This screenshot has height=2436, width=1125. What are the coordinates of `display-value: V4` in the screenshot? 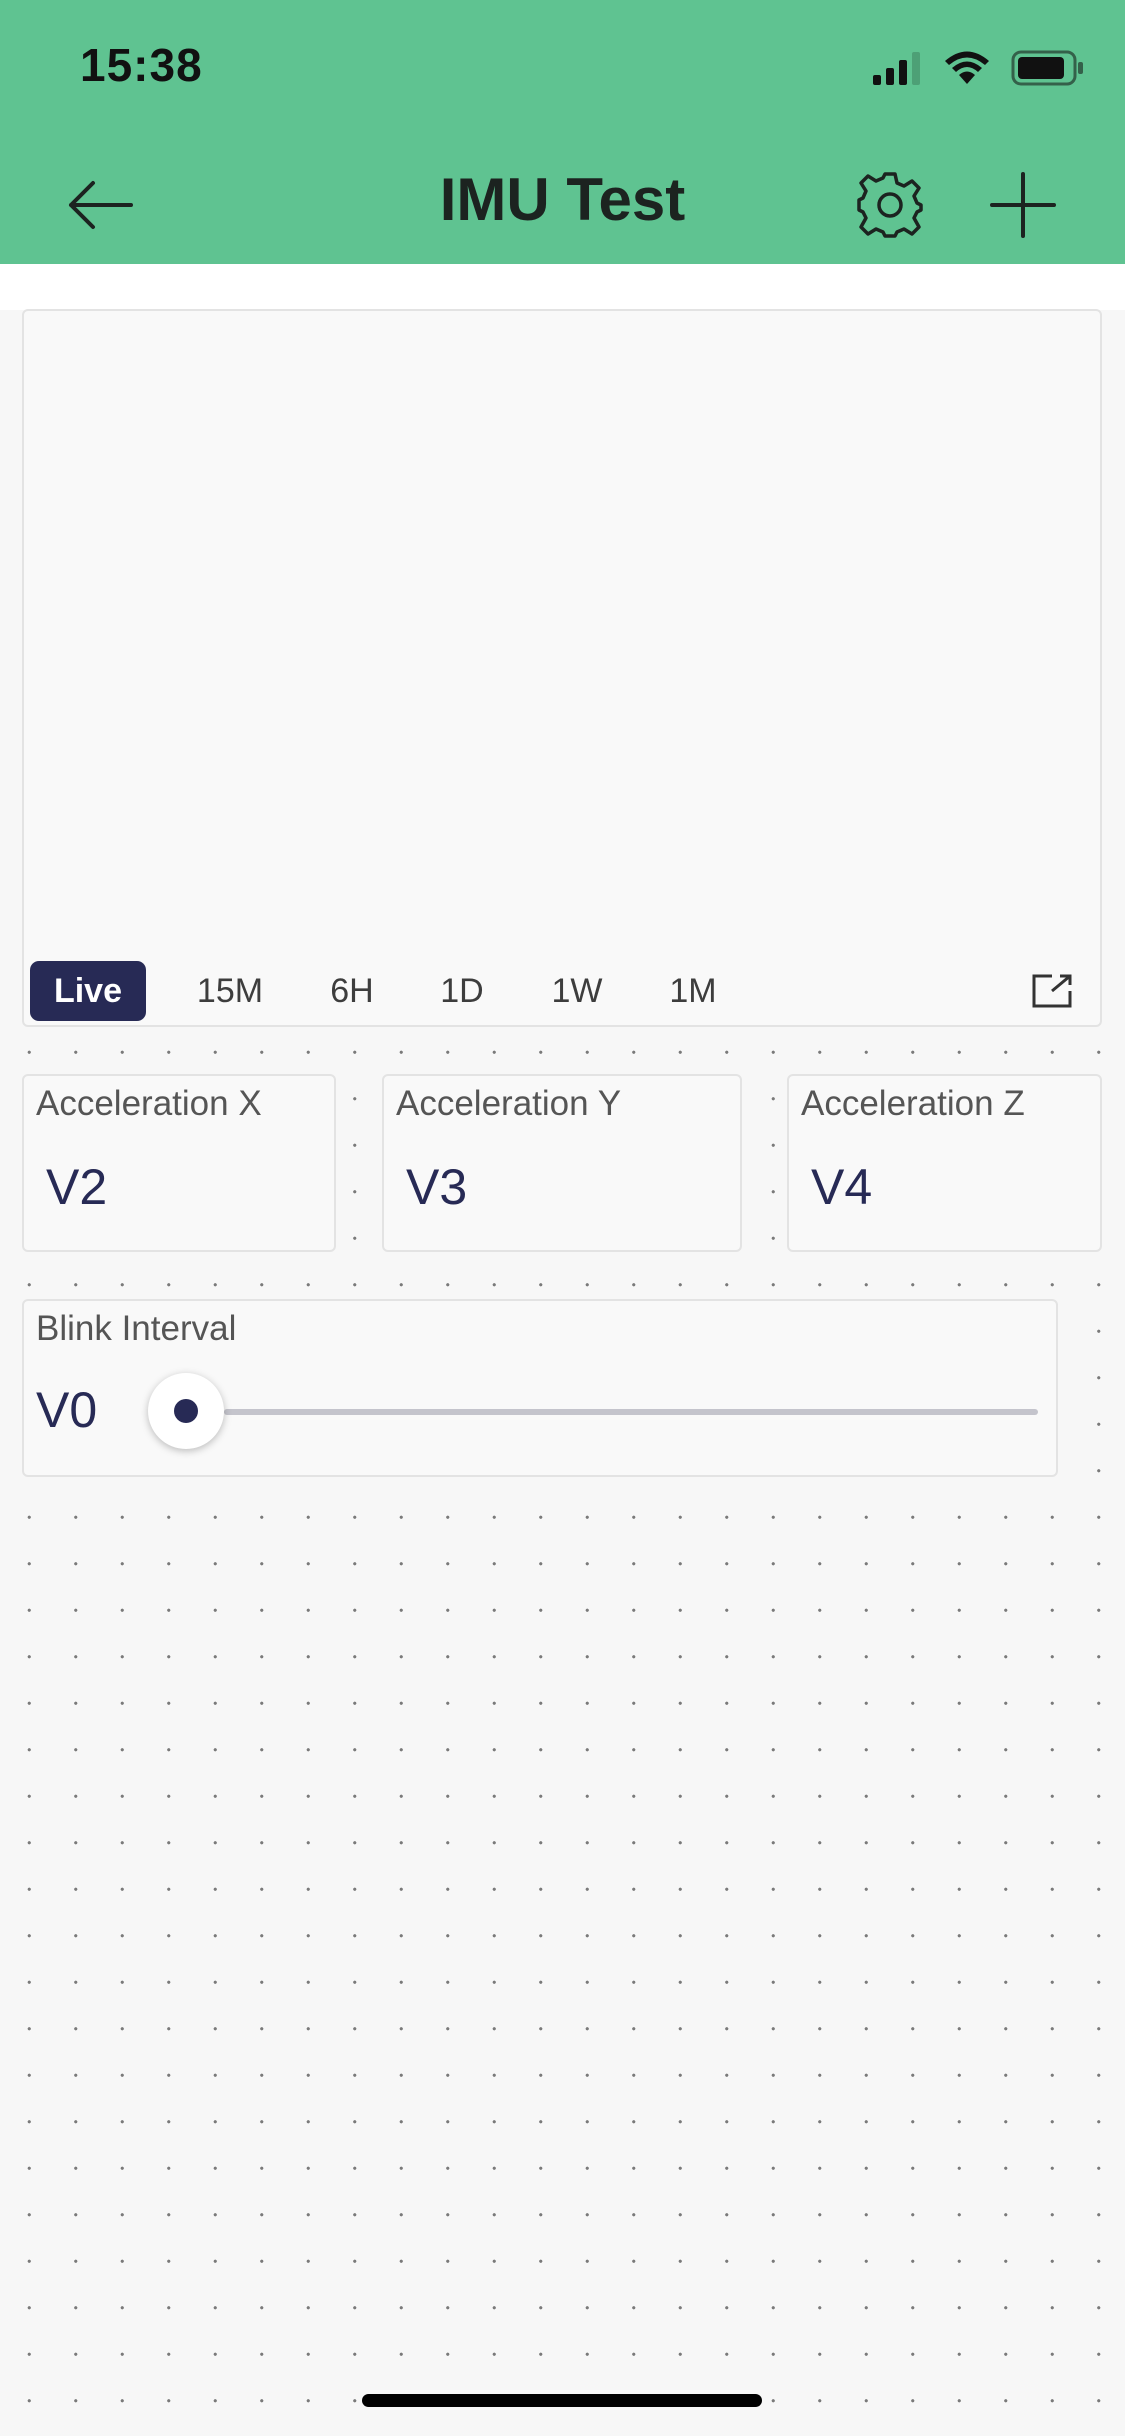 It's located at (842, 1187).